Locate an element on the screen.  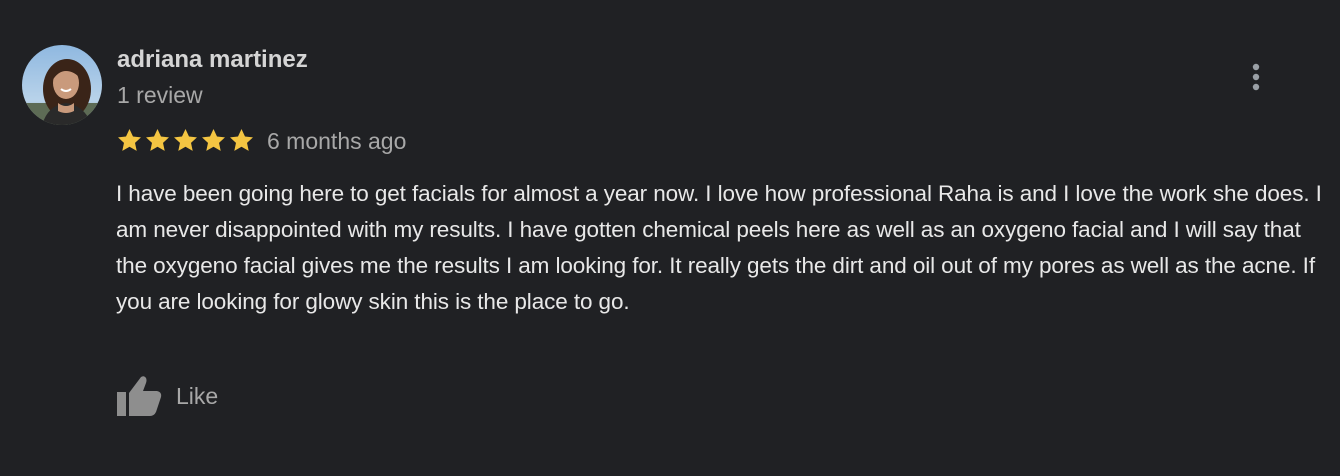
more-options-button is located at coordinates (1256, 77).